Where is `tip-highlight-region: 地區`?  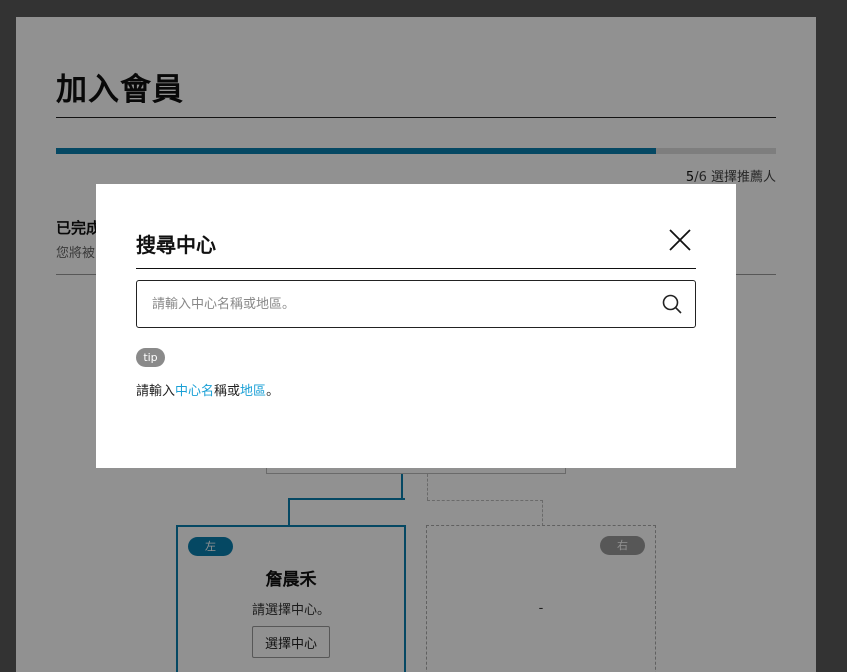
tip-highlight-region: 地區 is located at coordinates (253, 391).